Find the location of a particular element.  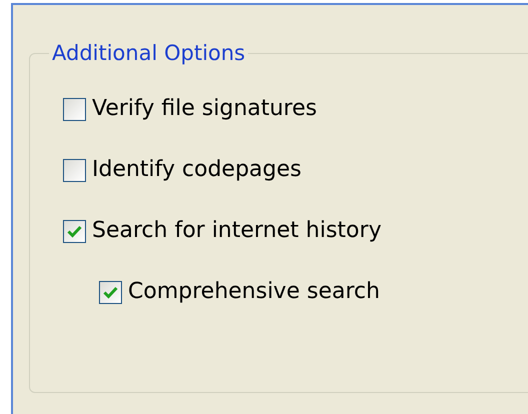

checkbox-label: Verify file signatures is located at coordinates (204, 109).